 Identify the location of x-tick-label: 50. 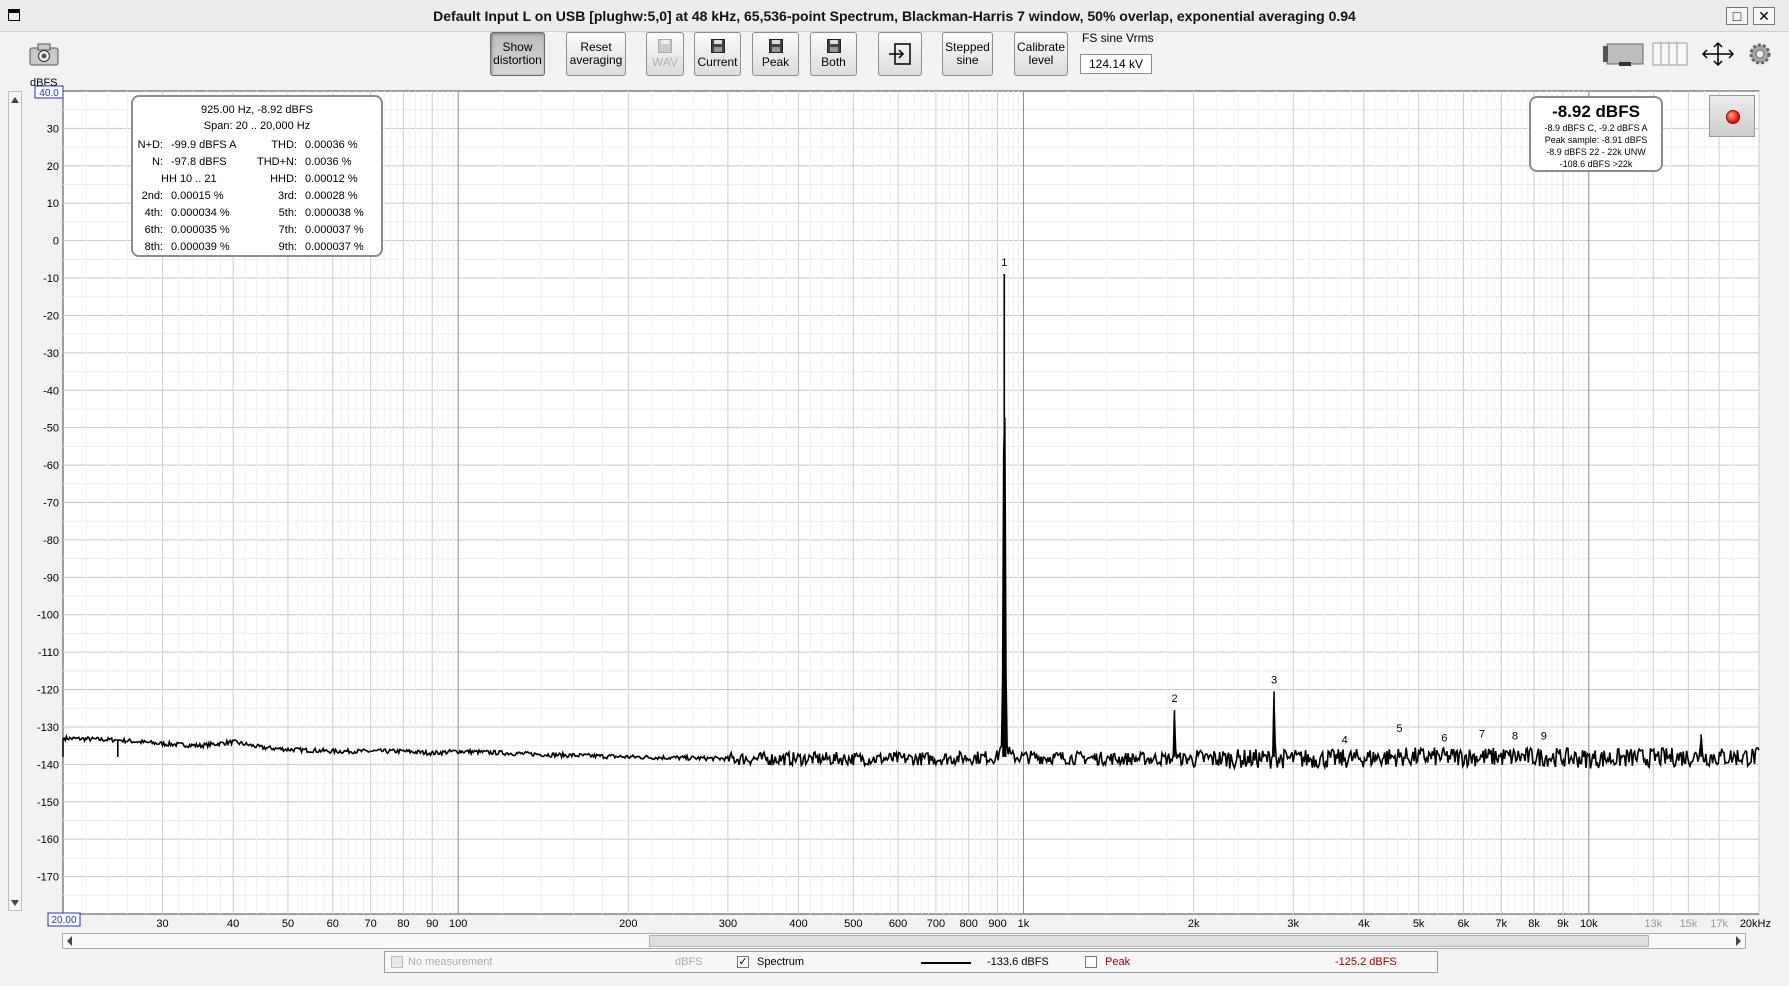
(288, 924).